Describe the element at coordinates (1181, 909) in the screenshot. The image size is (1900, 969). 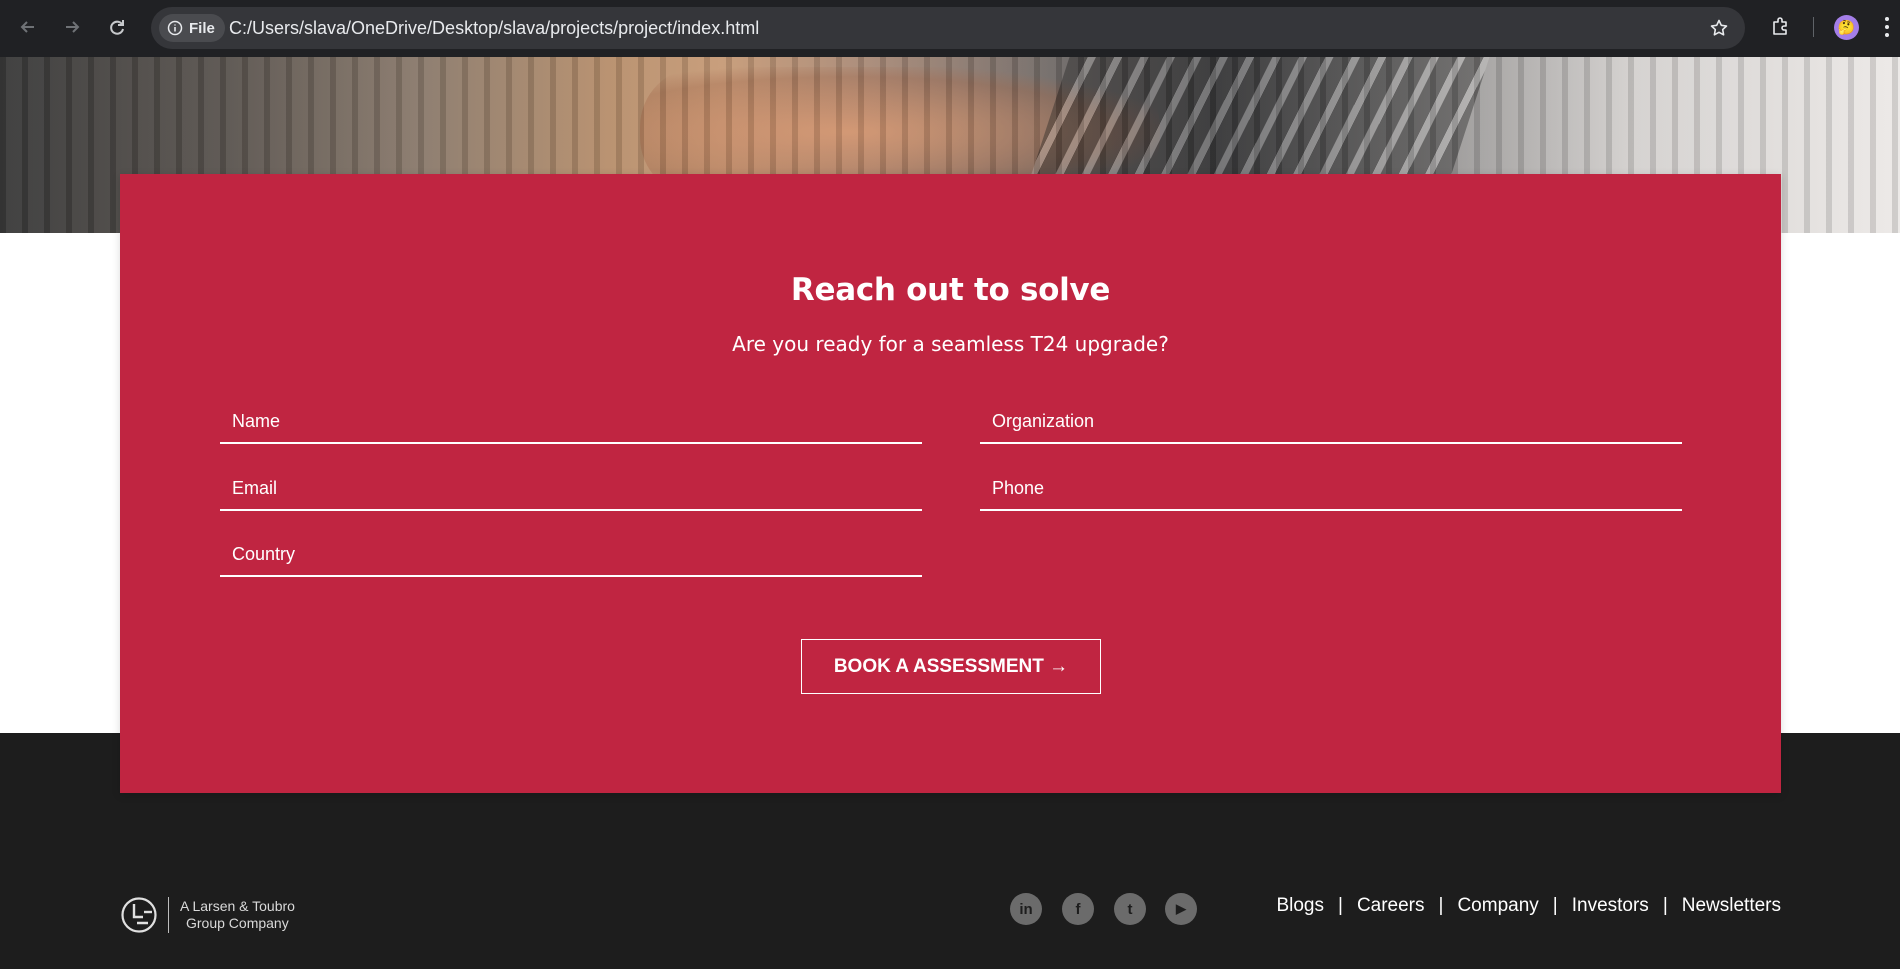
I see `youtube-icon: ▶` at that location.